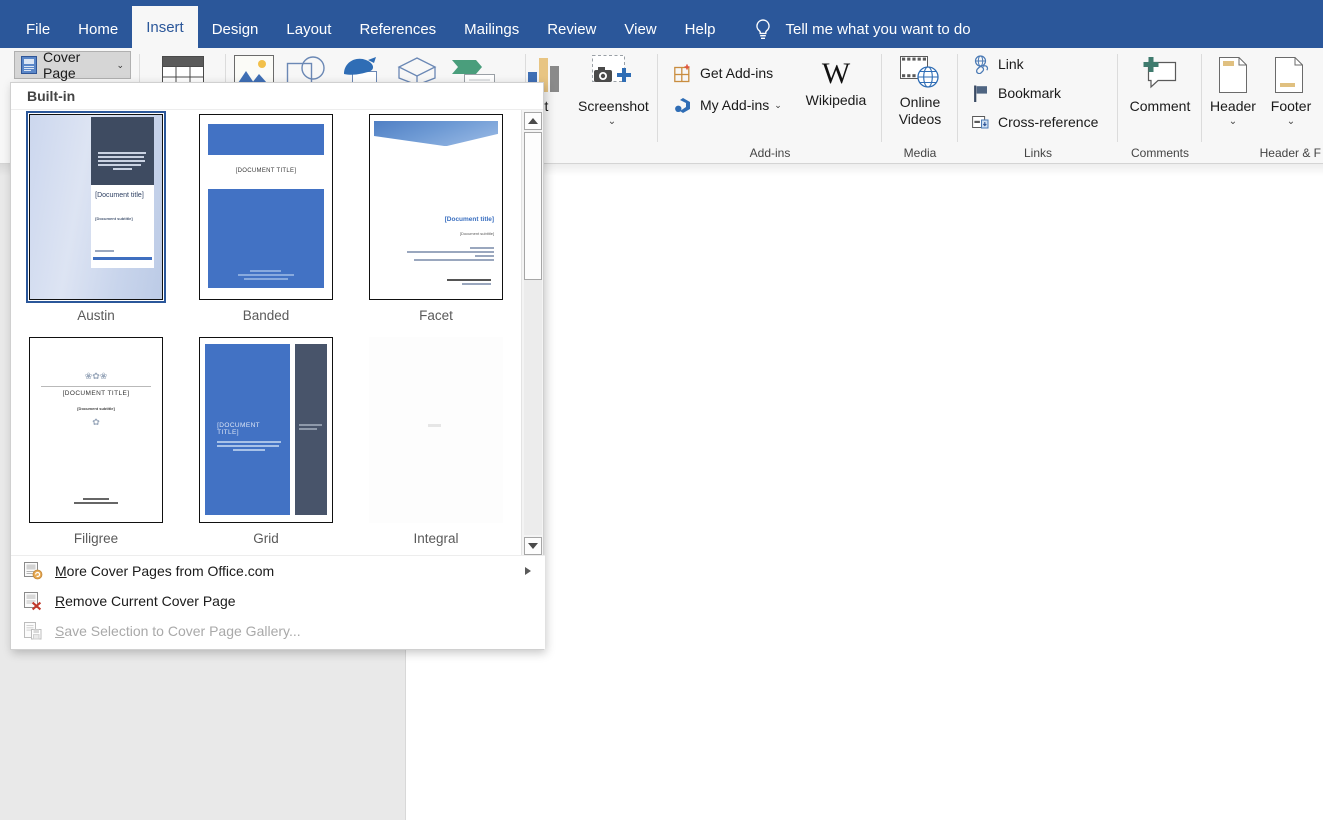 Image resolution: width=1323 pixels, height=820 pixels. I want to click on get-addins-icon, so click(683, 73).